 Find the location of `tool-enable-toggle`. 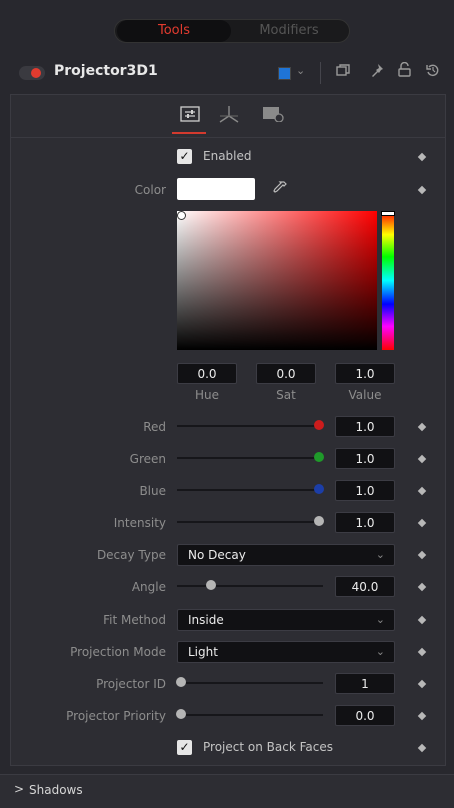

tool-enable-toggle is located at coordinates (32, 73).